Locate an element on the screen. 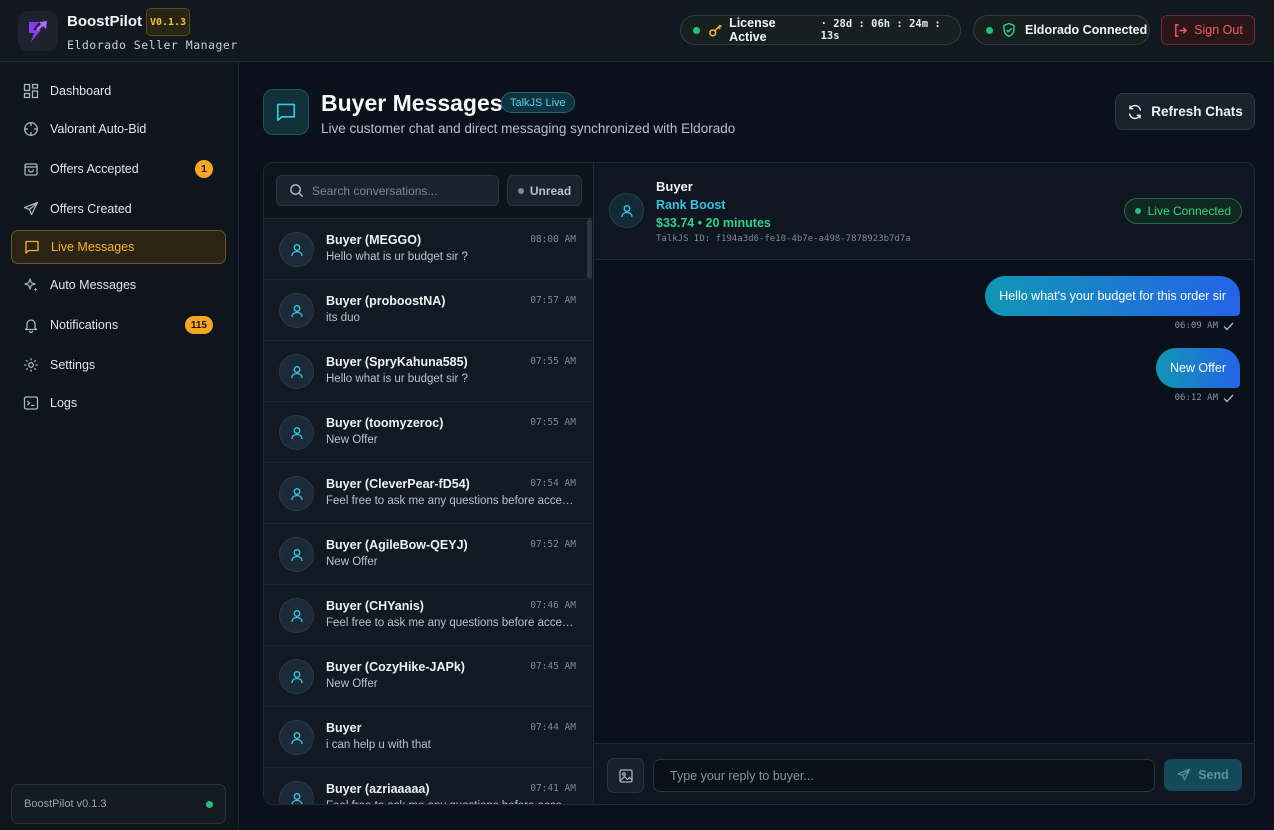  bell-icon is located at coordinates (31, 326).